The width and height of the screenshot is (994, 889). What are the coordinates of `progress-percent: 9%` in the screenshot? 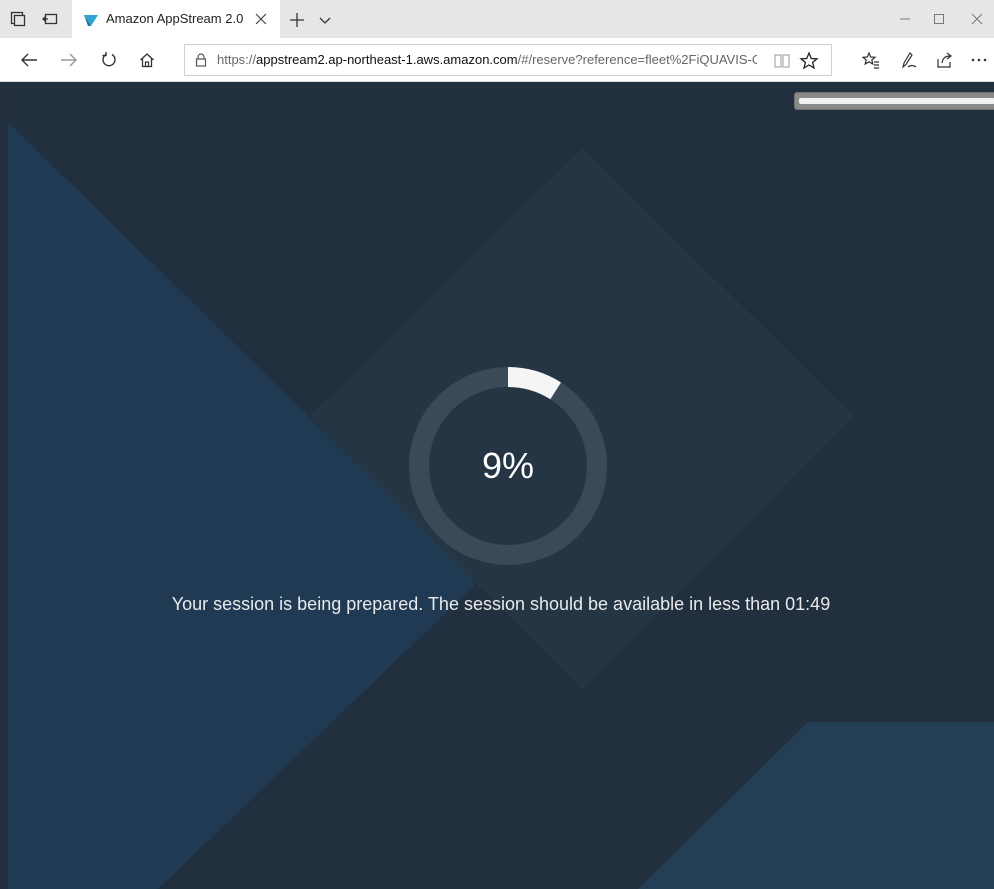 It's located at (508, 465).